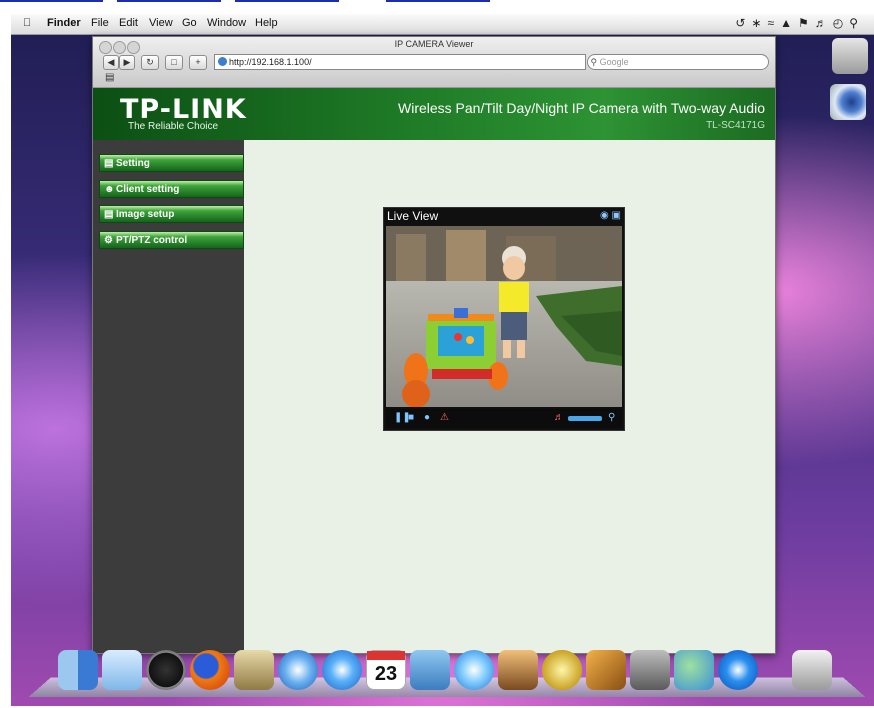 The width and height of the screenshot is (874, 708). What do you see at coordinates (430, 670) in the screenshot?
I see `iphoto-icon` at bounding box center [430, 670].